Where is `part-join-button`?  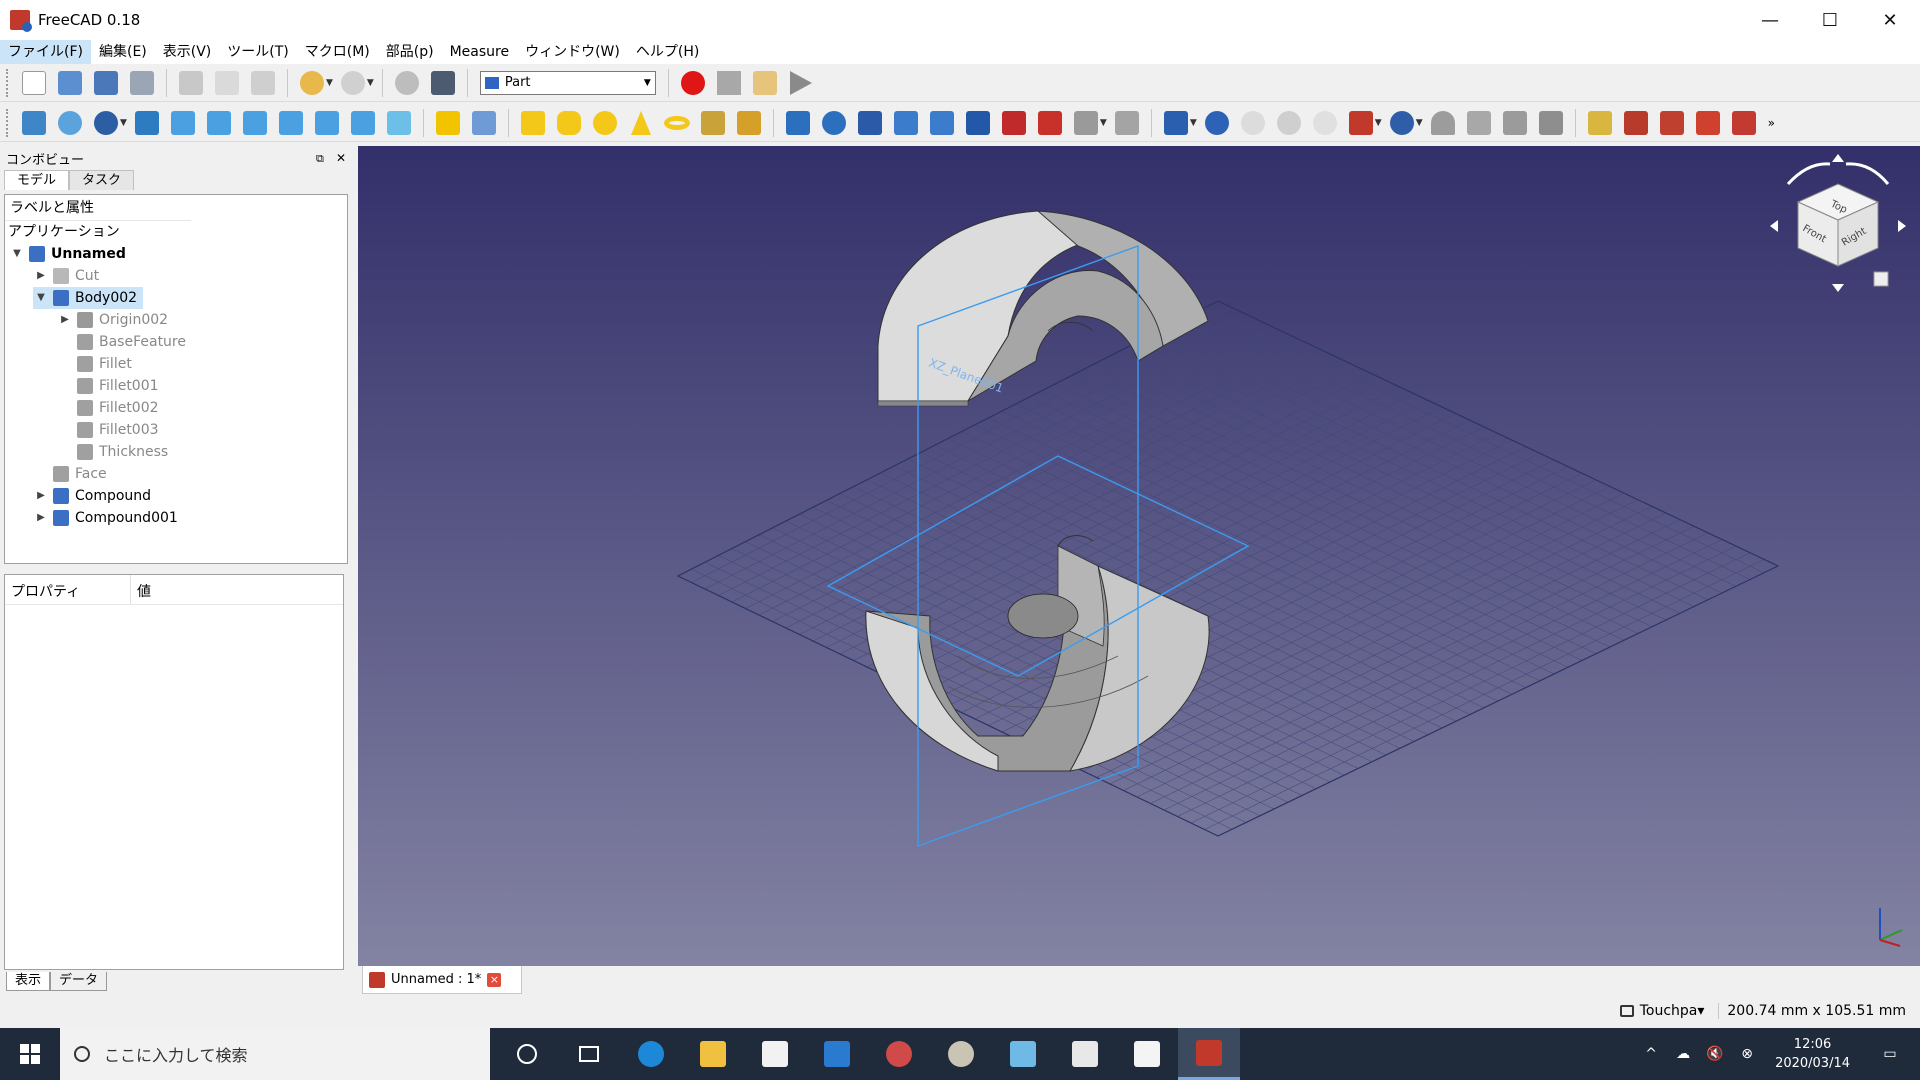 part-join-button is located at coordinates (1361, 123).